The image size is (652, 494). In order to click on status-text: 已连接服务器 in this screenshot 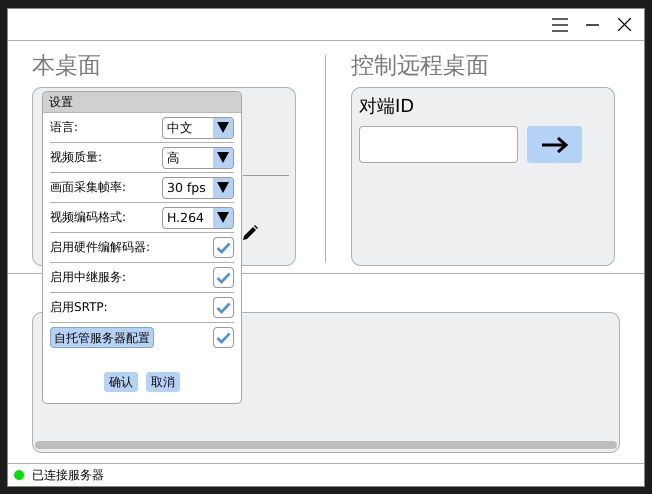, I will do `click(68, 475)`.